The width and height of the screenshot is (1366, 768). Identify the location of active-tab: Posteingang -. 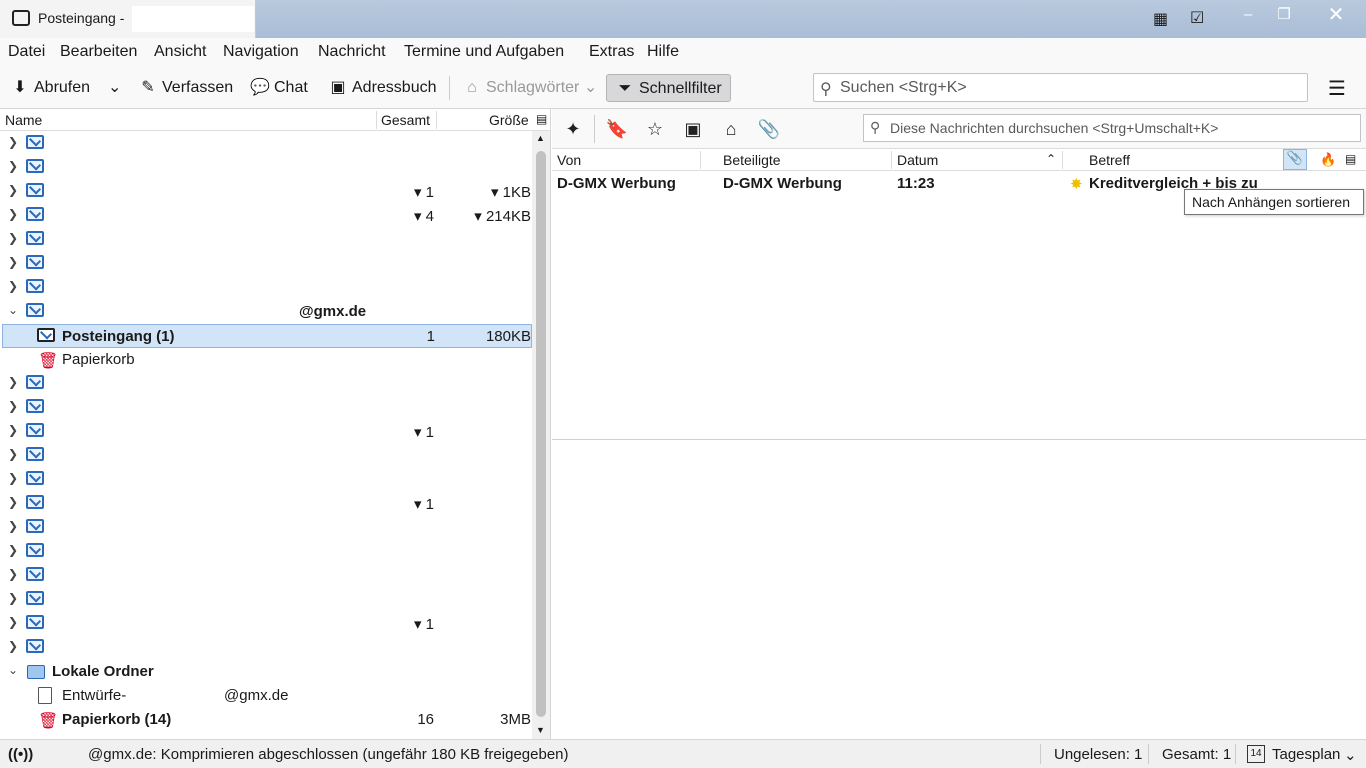
(128, 19).